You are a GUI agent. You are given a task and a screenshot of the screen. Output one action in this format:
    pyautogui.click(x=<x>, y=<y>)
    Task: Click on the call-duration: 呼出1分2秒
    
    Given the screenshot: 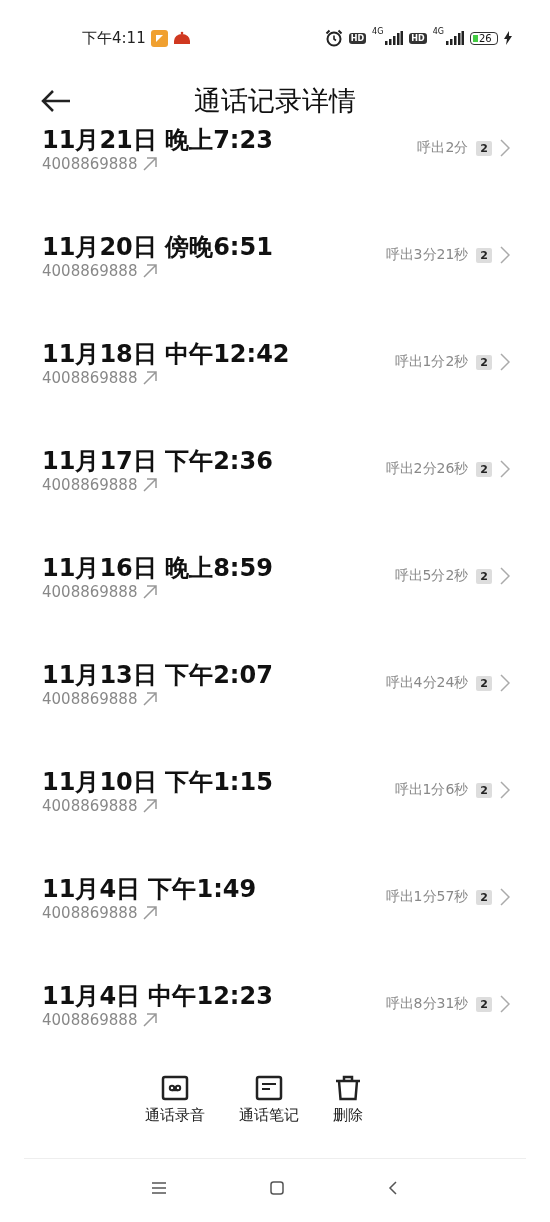 What is the action you would take?
    pyautogui.click(x=431, y=362)
    